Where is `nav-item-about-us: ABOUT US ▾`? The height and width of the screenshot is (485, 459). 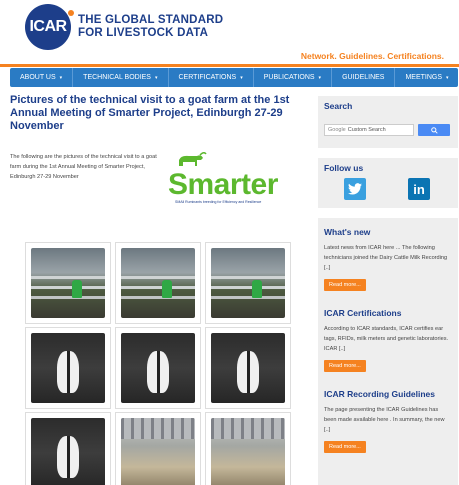
nav-item-about-us: ABOUT US ▾ is located at coordinates (42, 77).